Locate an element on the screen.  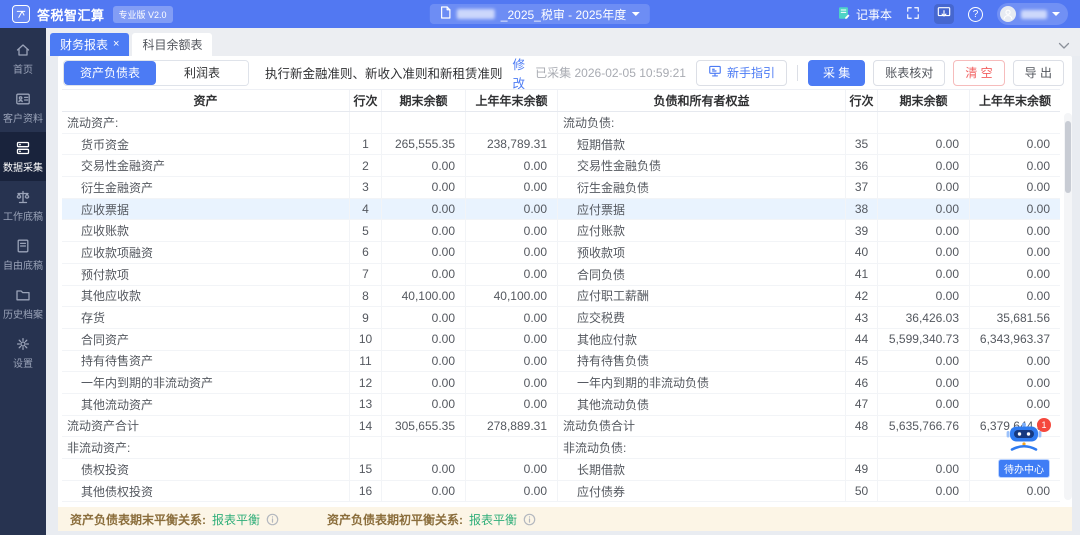
col-header-liabilities: 负债和所有者权益 is located at coordinates (702, 100).